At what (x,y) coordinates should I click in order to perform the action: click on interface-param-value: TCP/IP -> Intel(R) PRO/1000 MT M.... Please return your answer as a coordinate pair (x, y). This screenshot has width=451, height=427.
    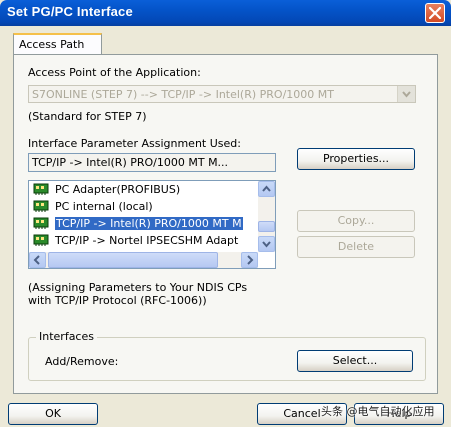
    Looking at the image, I should click on (130, 162).